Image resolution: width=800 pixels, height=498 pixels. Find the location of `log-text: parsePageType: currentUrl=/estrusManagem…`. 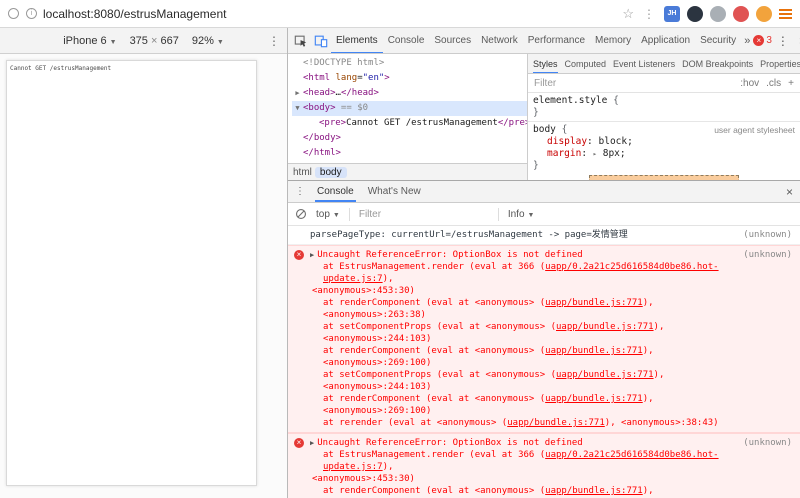

log-text: parsePageType: currentUrl=/estrusManagem… is located at coordinates (469, 235).